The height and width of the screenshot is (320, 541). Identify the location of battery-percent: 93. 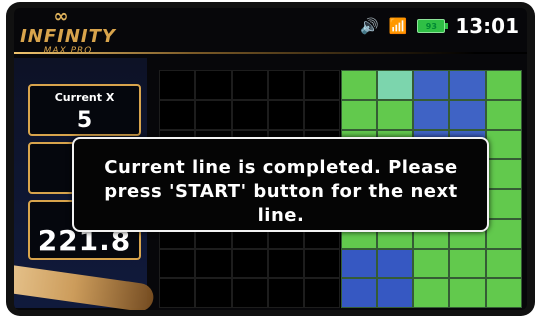
(431, 26).